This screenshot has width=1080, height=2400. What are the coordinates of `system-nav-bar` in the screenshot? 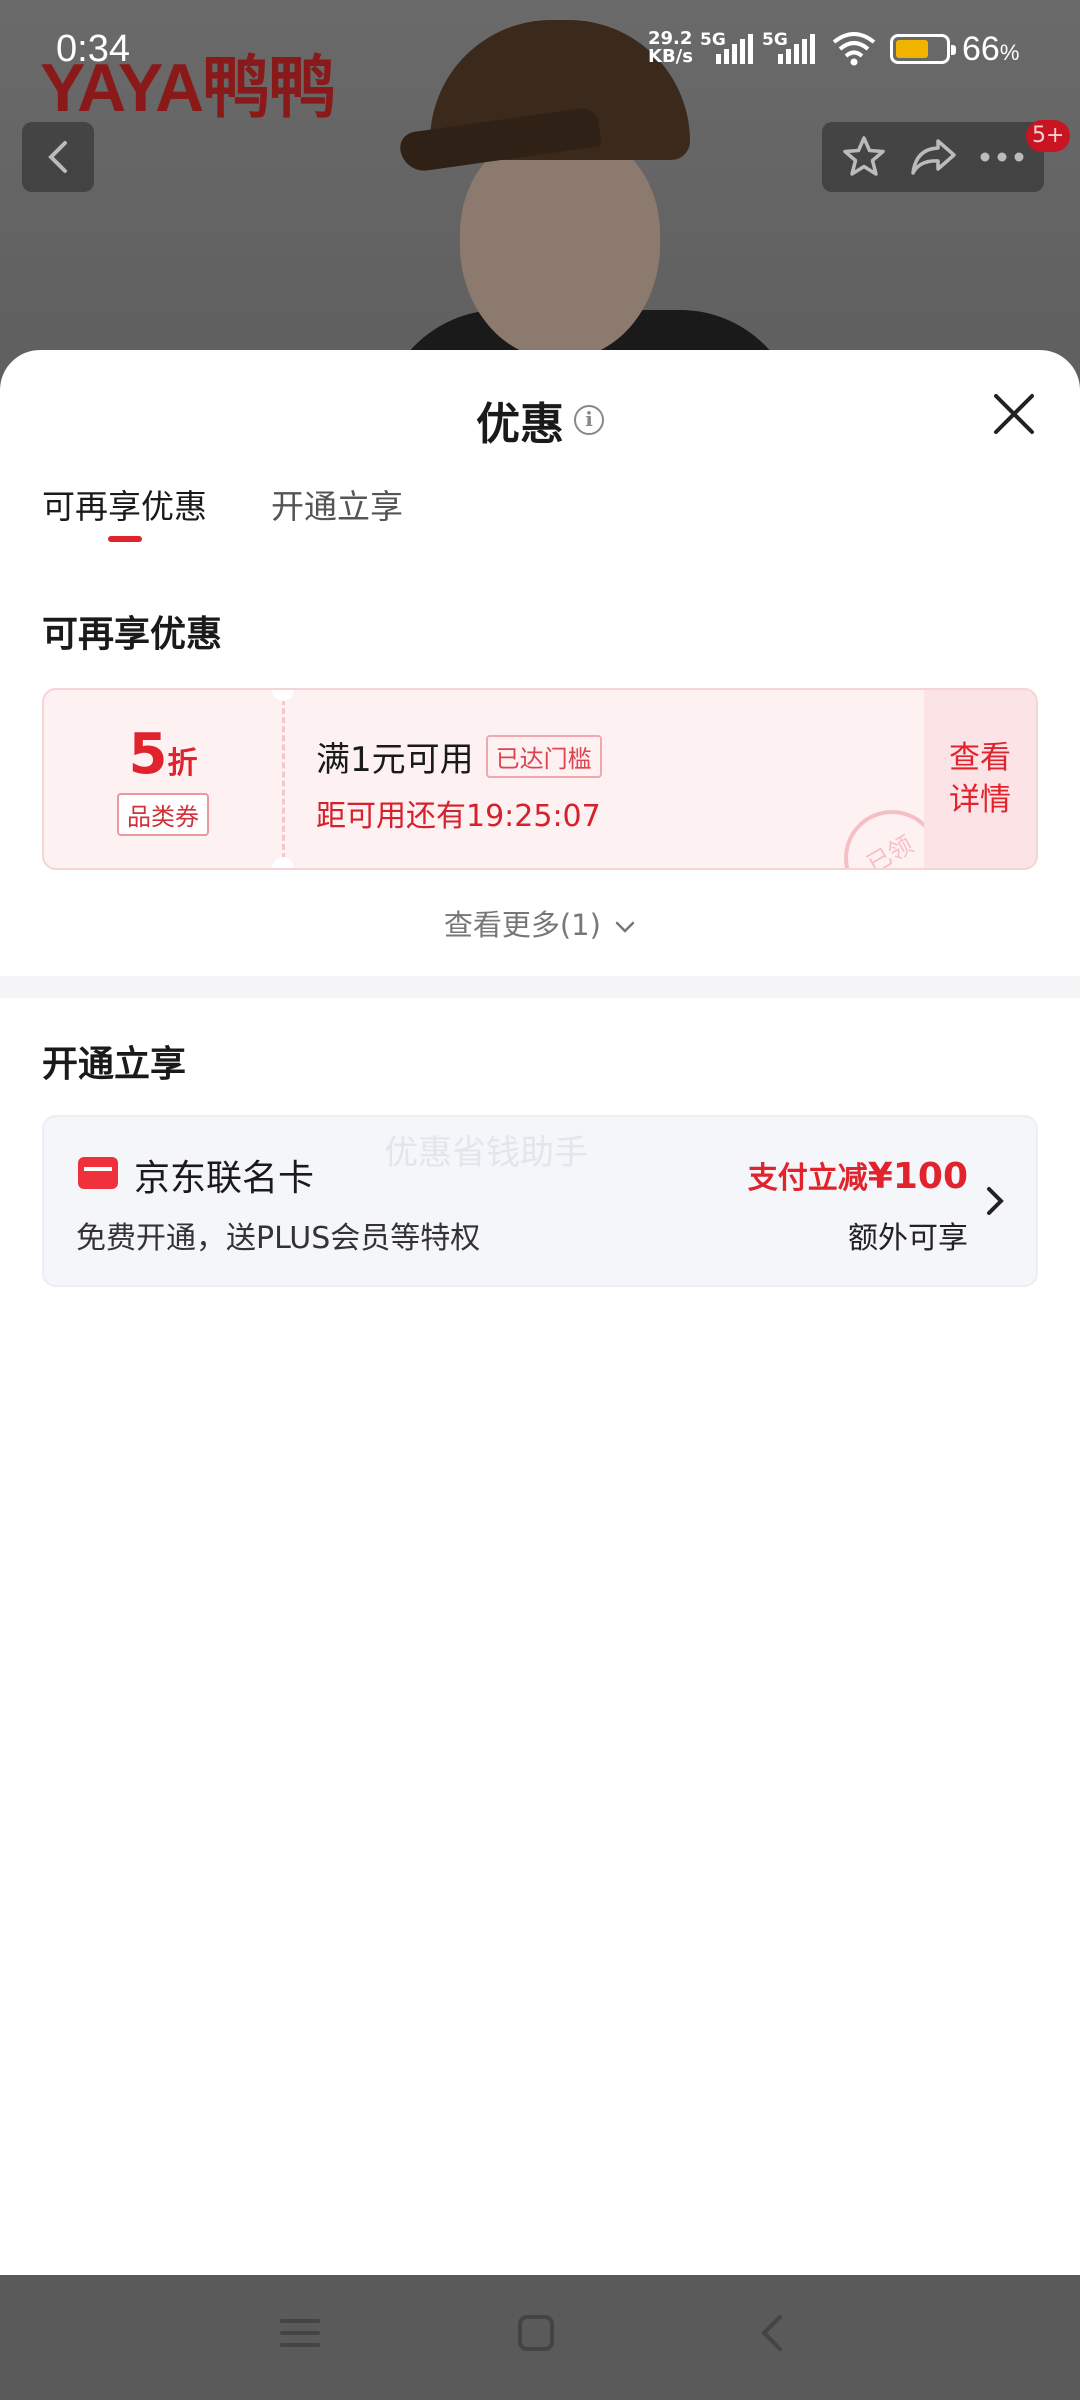 It's located at (540, 2337).